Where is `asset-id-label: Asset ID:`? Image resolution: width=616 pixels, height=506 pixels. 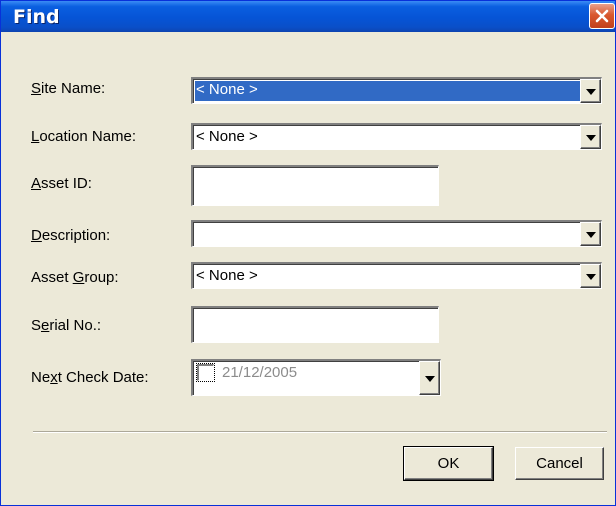
asset-id-label: Asset ID: is located at coordinates (61, 183).